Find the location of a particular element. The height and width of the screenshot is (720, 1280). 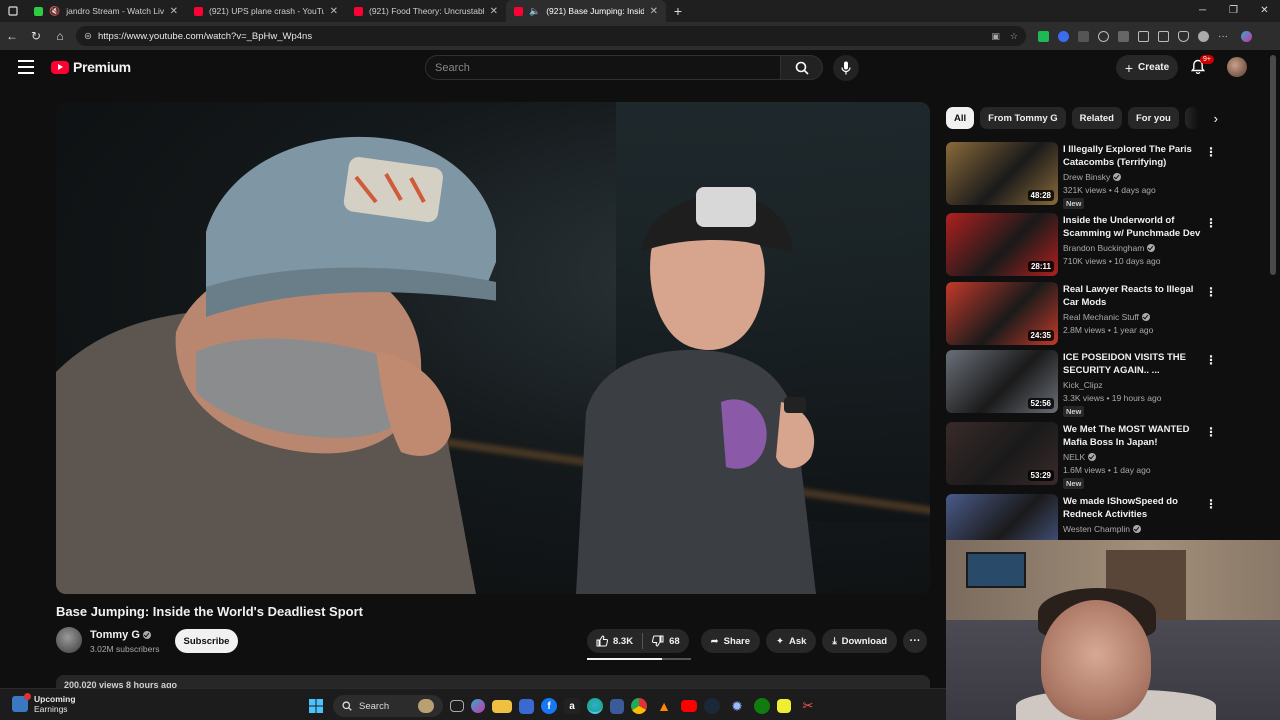

youtube-premium-logo: Premium is located at coordinates (91, 67).